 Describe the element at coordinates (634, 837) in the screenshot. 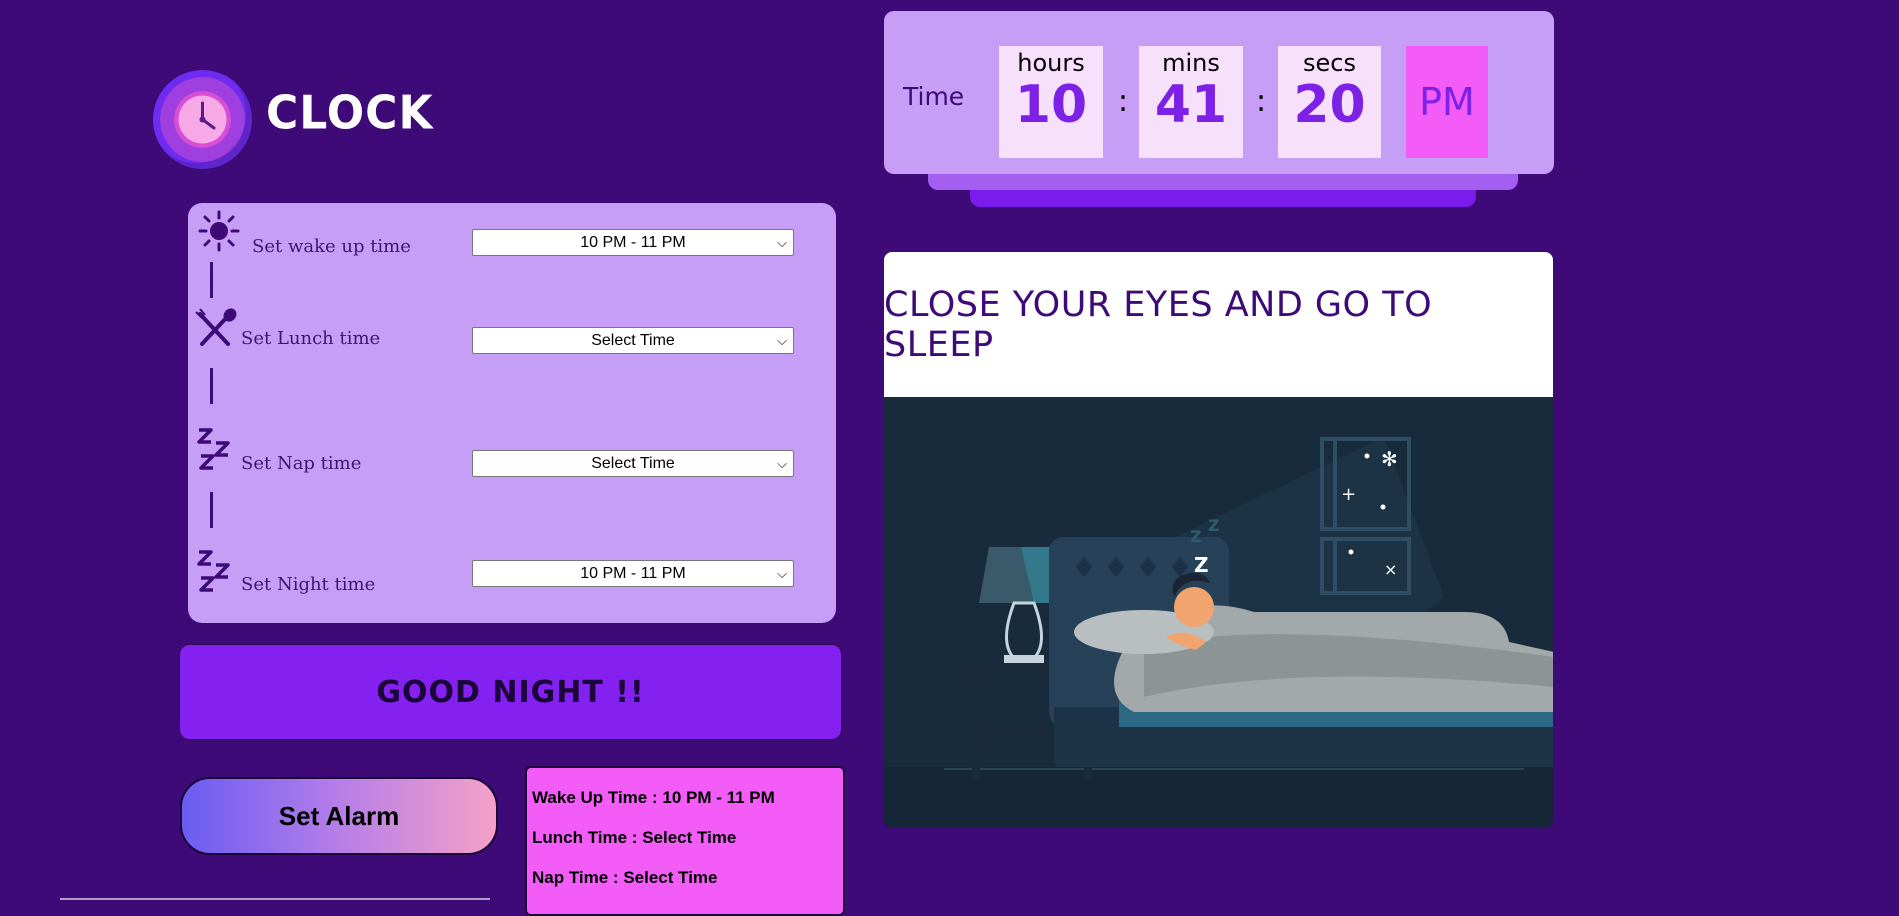

I see `summary-lunch: Lunch Time : Select Time` at that location.